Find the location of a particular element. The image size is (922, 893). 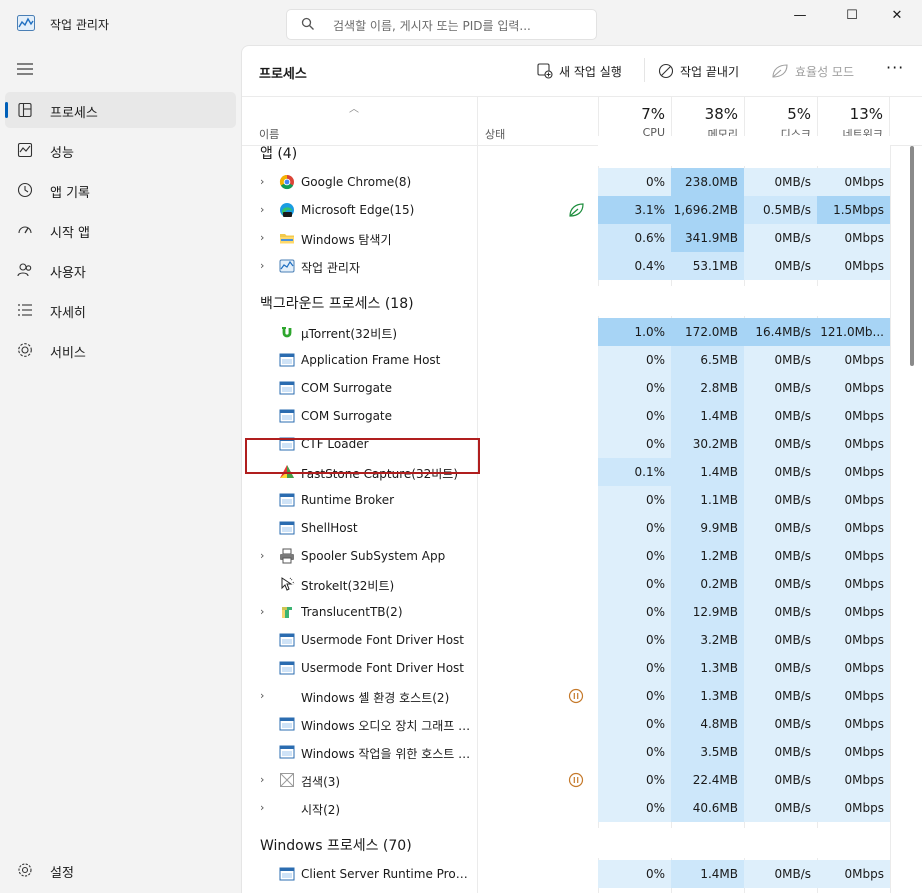

window-title: 작업 관리자 is located at coordinates (80, 25).